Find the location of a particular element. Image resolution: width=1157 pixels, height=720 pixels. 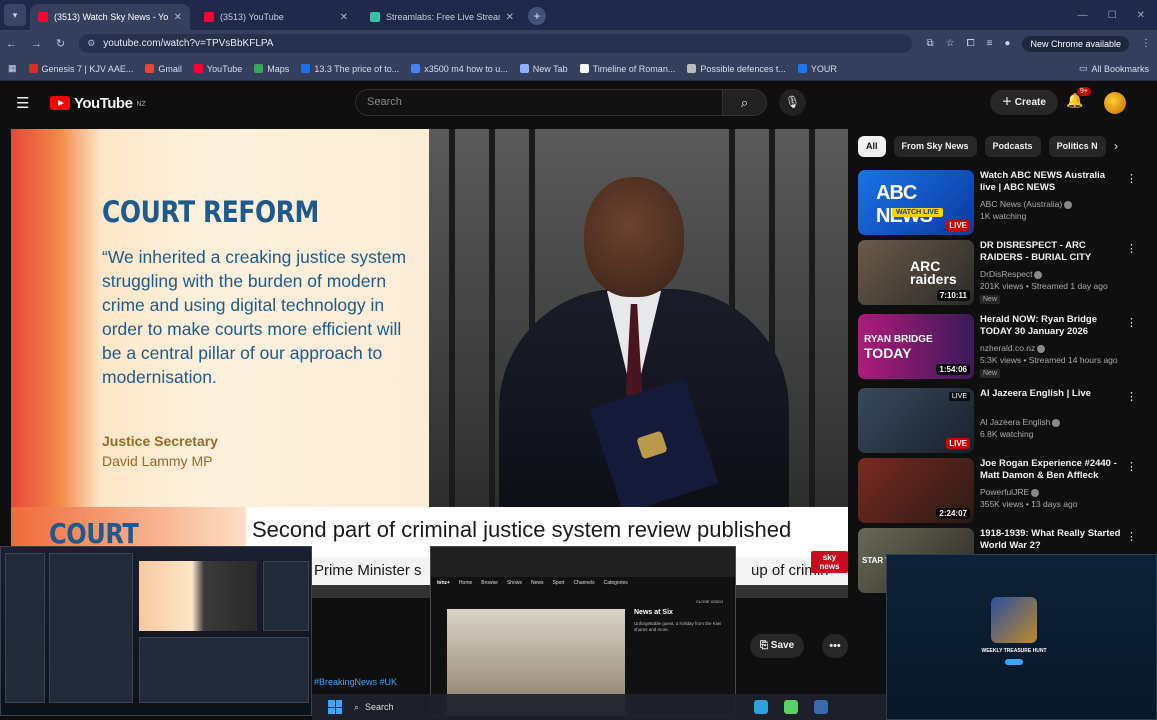

bookmark-item: YouTube is located at coordinates (218, 68).